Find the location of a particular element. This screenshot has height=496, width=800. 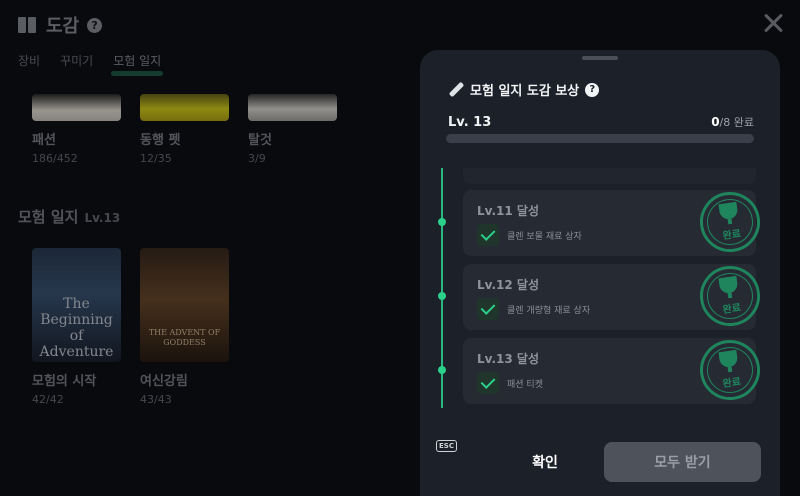

progress-text: 0/8 완료 is located at coordinates (732, 122).